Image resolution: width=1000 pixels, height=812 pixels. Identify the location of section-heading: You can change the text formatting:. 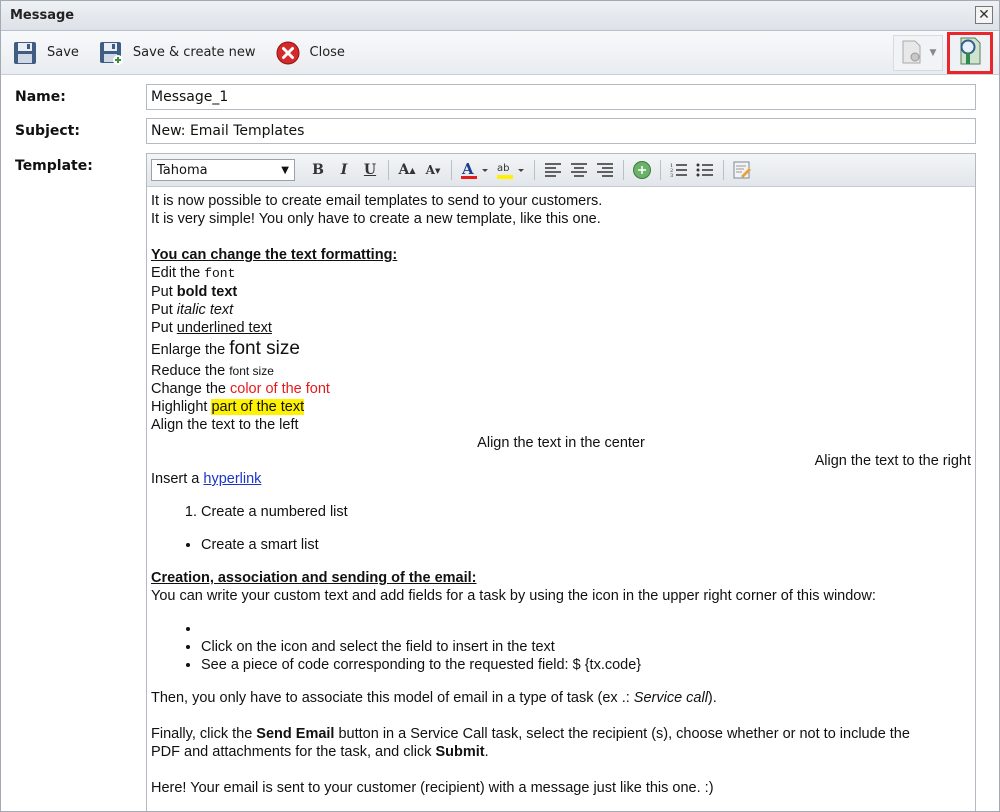
(274, 255).